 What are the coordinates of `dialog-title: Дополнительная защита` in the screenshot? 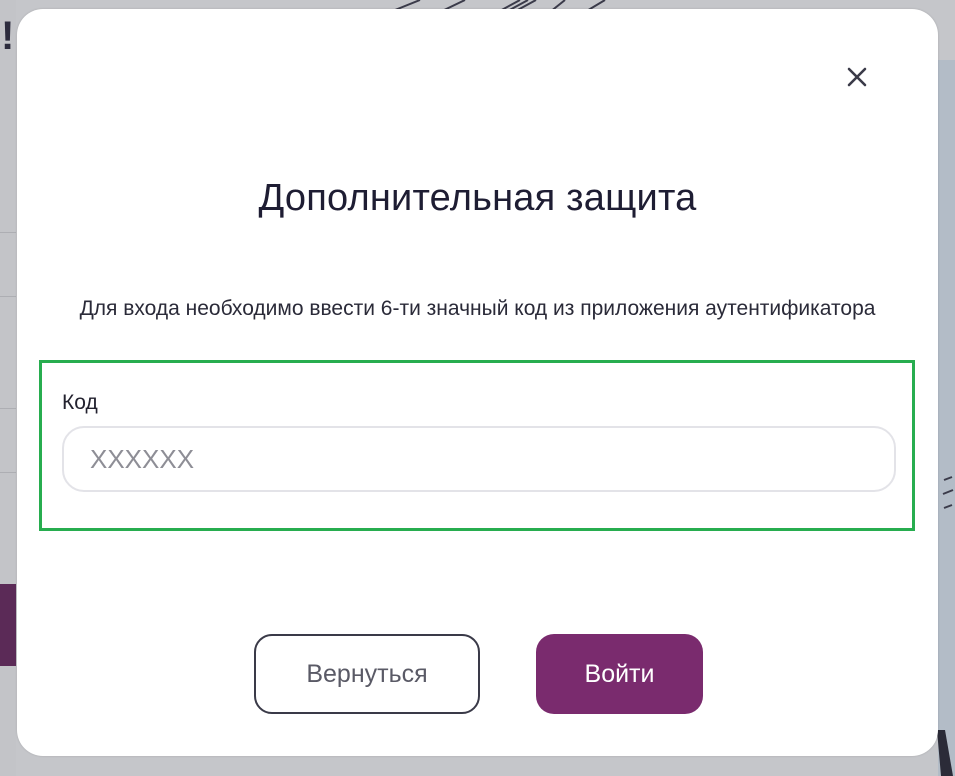 It's located at (477, 198).